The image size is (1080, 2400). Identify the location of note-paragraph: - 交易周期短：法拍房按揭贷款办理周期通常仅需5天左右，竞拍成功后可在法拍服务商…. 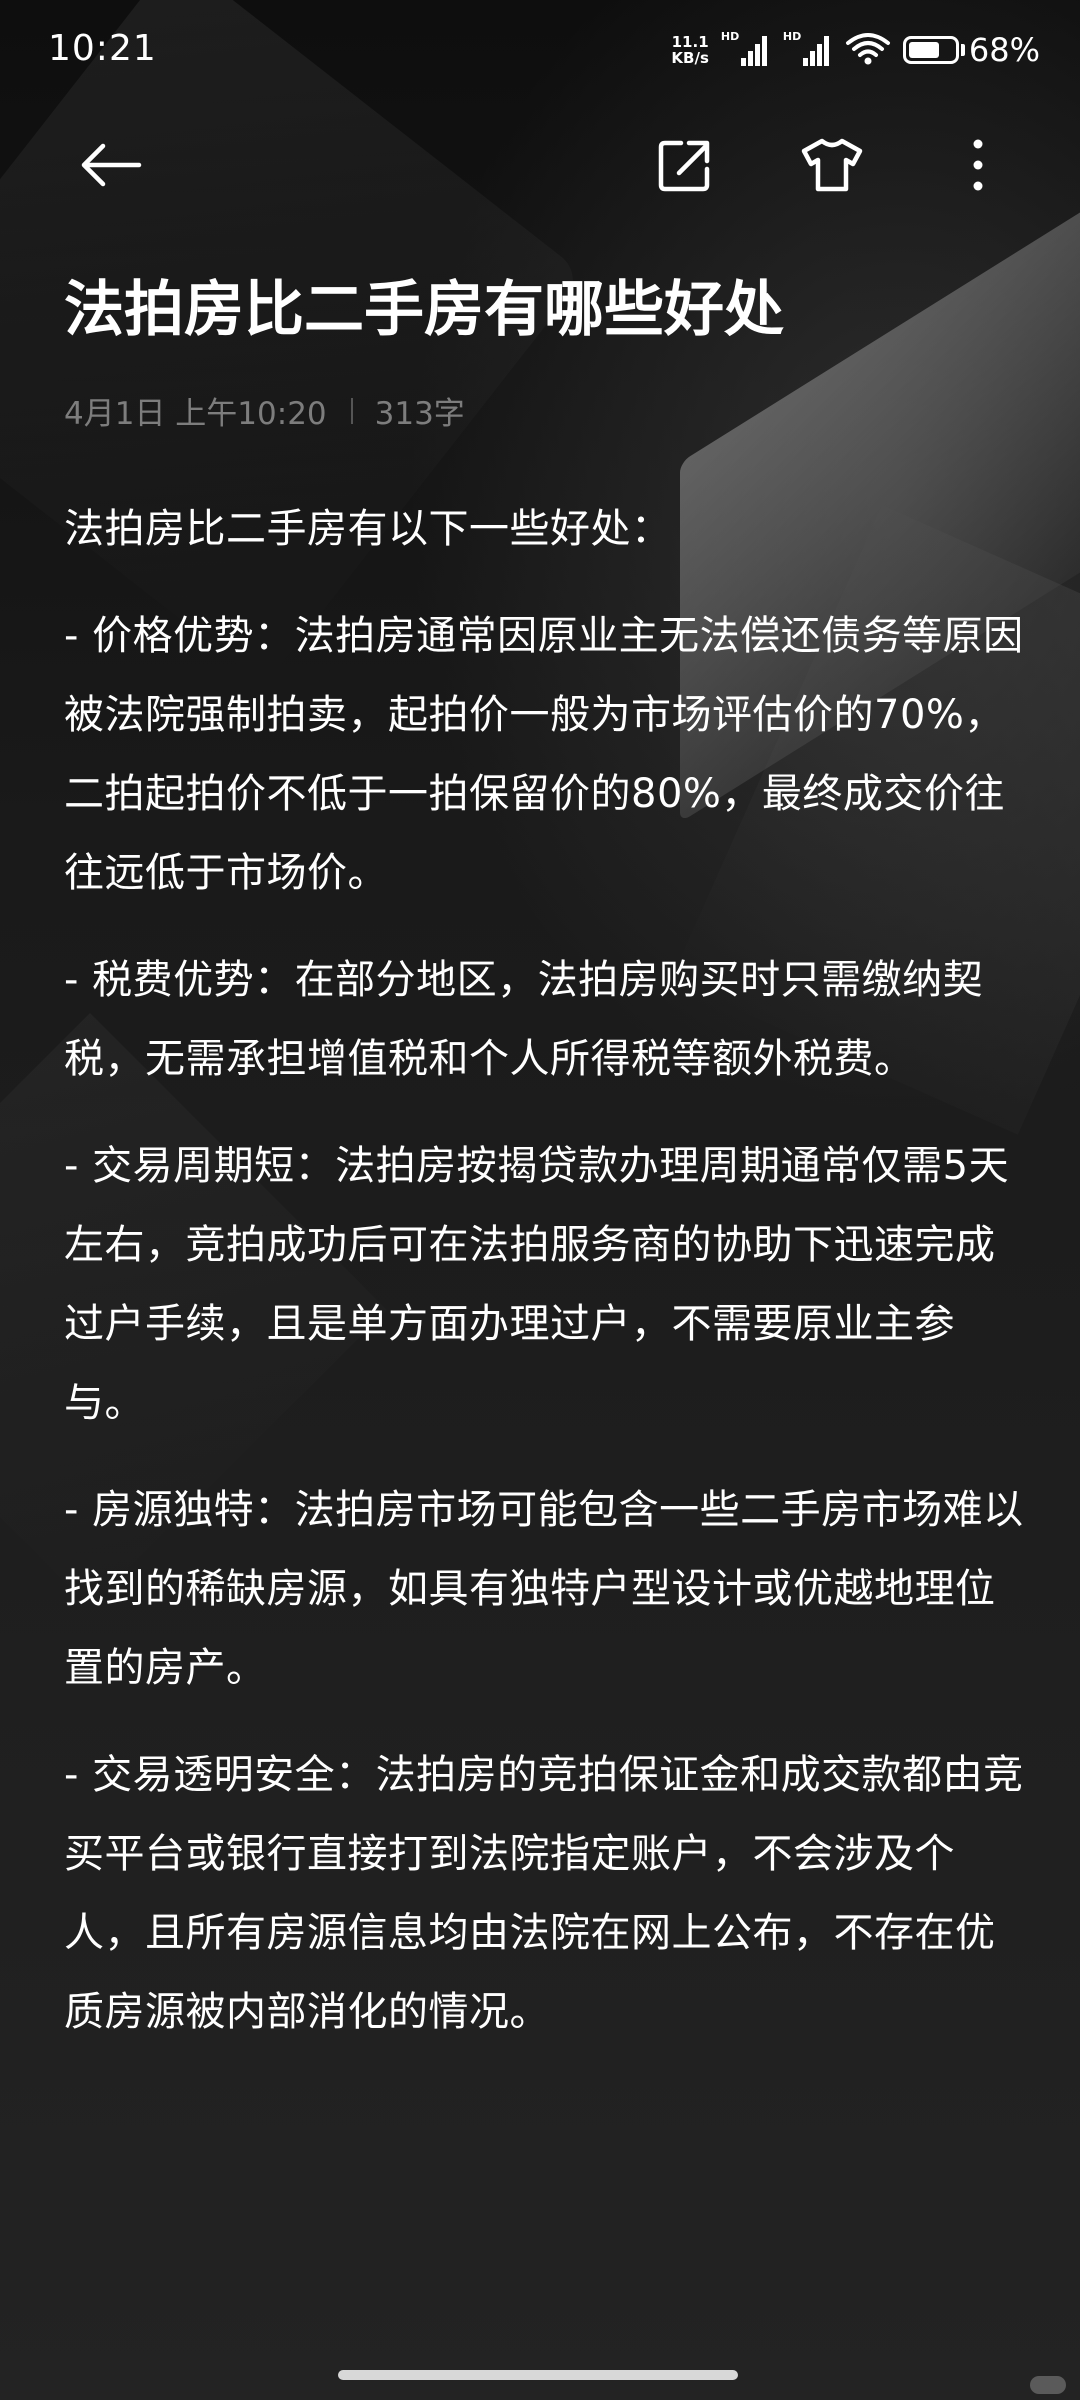
(537, 1284).